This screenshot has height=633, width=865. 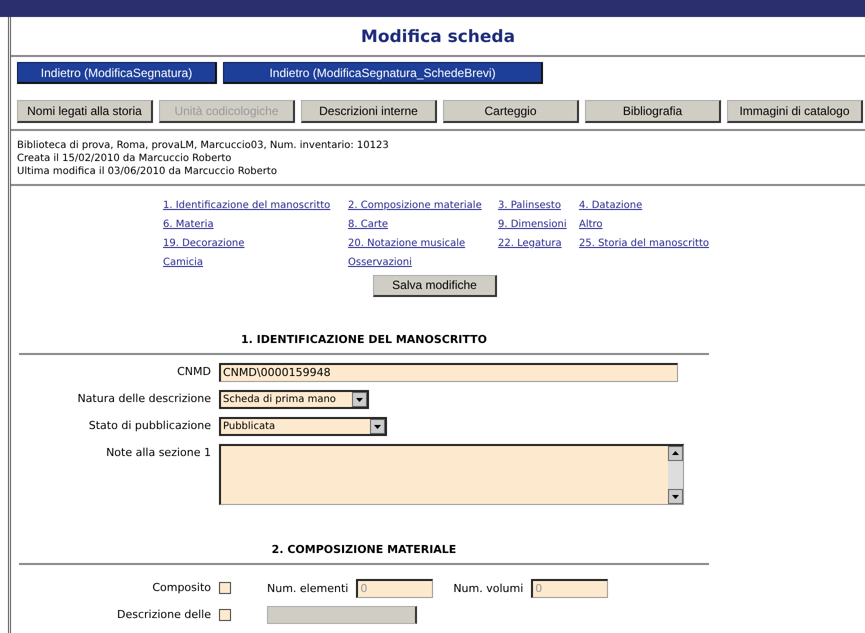 What do you see at coordinates (407, 243) in the screenshot?
I see `section-link: 20. Notazione musicale` at bounding box center [407, 243].